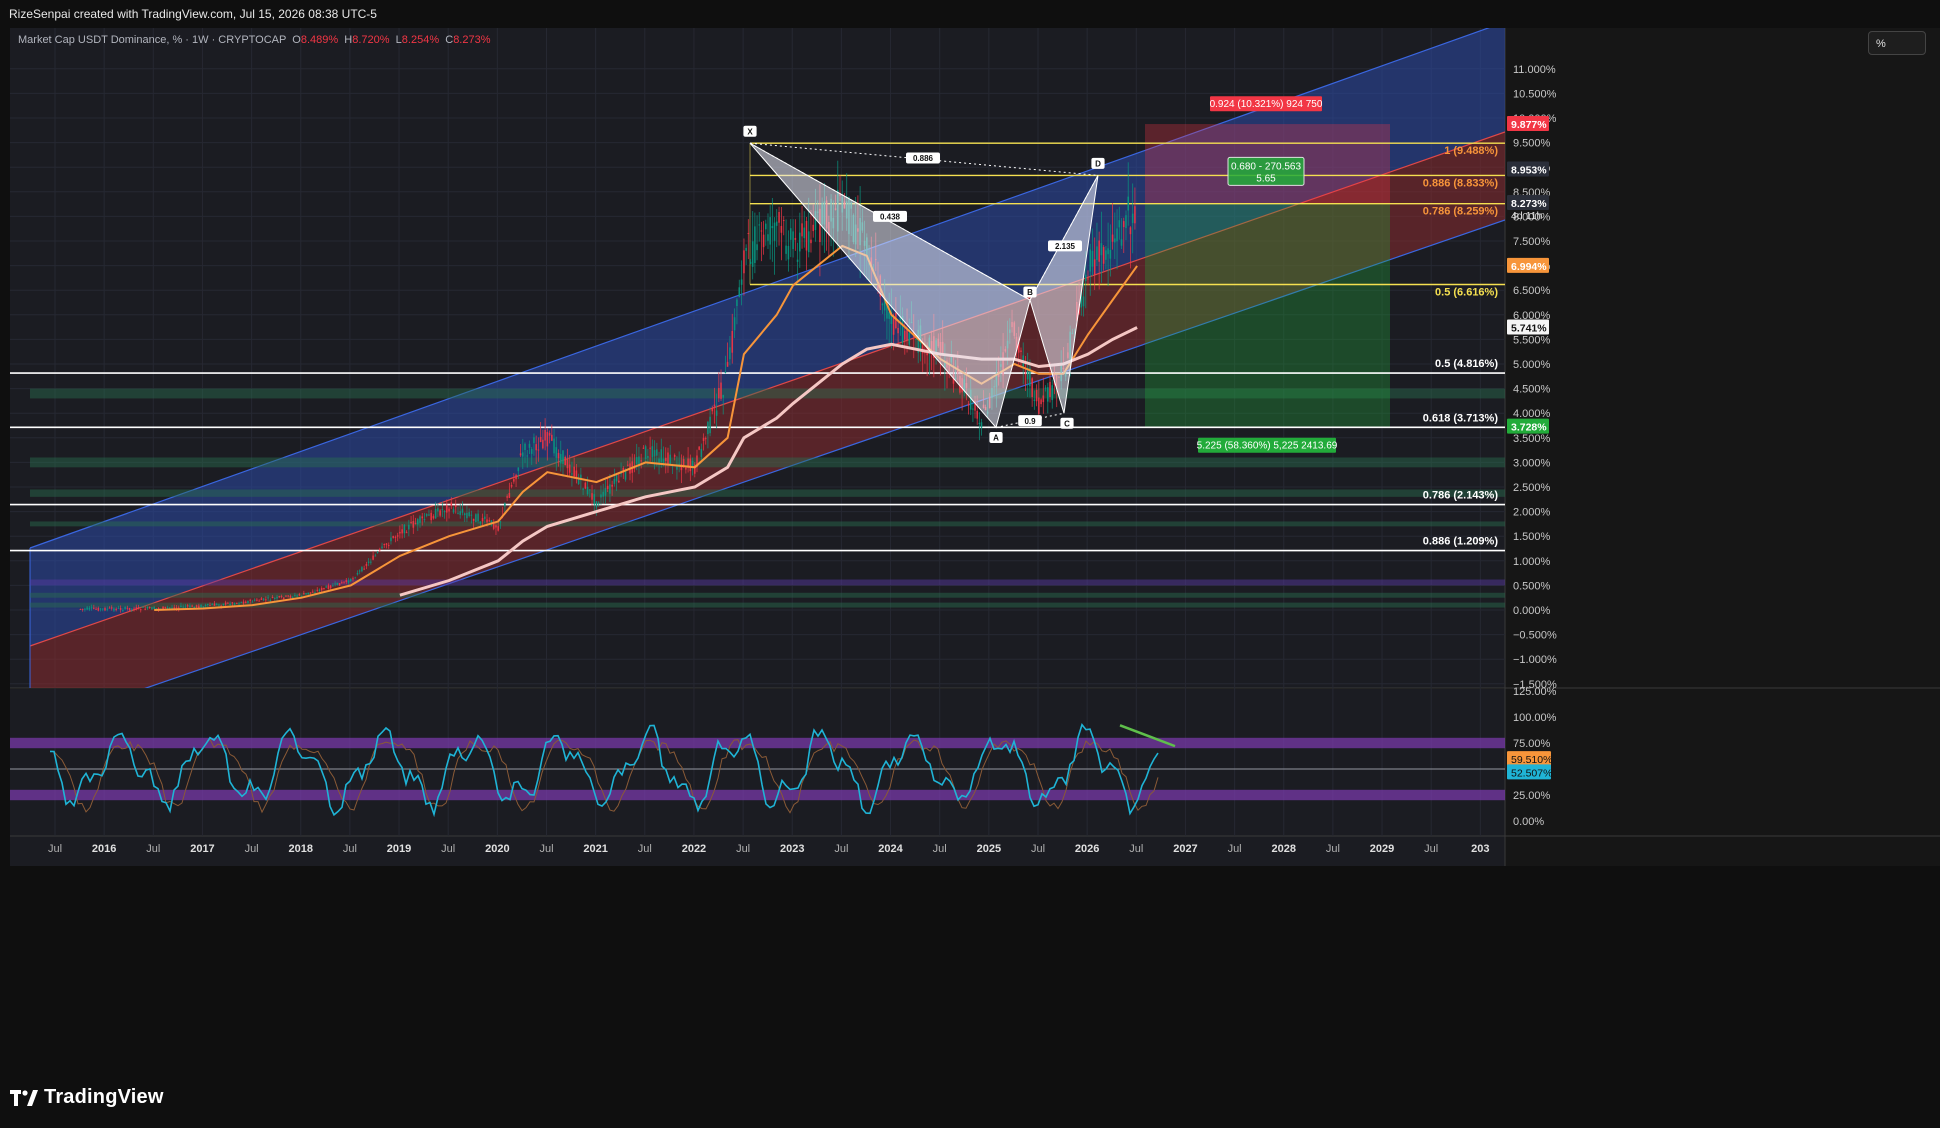 The height and width of the screenshot is (1128, 1940). Describe the element at coordinates (319, 40) in the screenshot. I see `open-value: 8.489%` at that location.